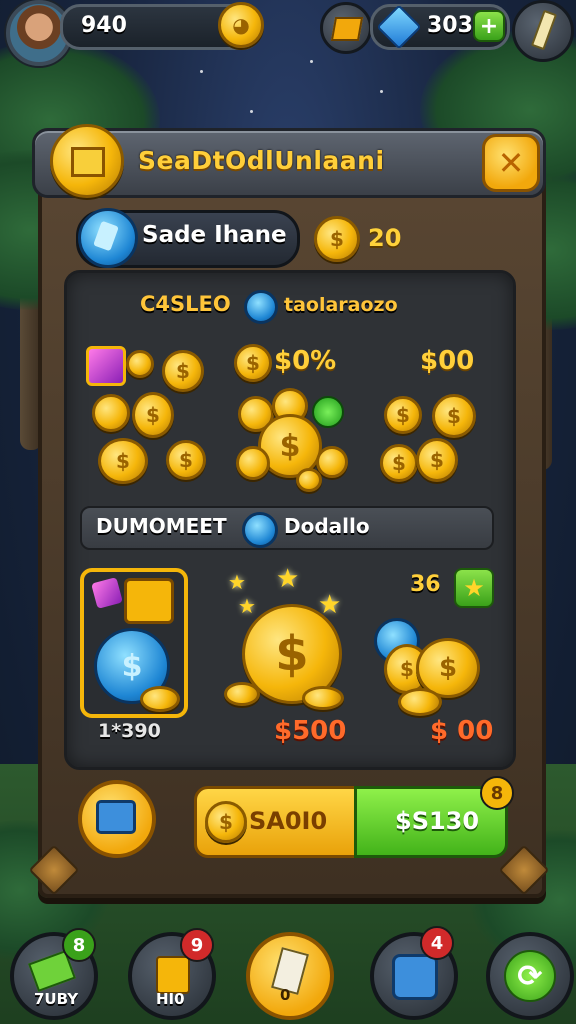  What do you see at coordinates (285, 995) in the screenshot?
I see `nav-main-label: 0` at bounding box center [285, 995].